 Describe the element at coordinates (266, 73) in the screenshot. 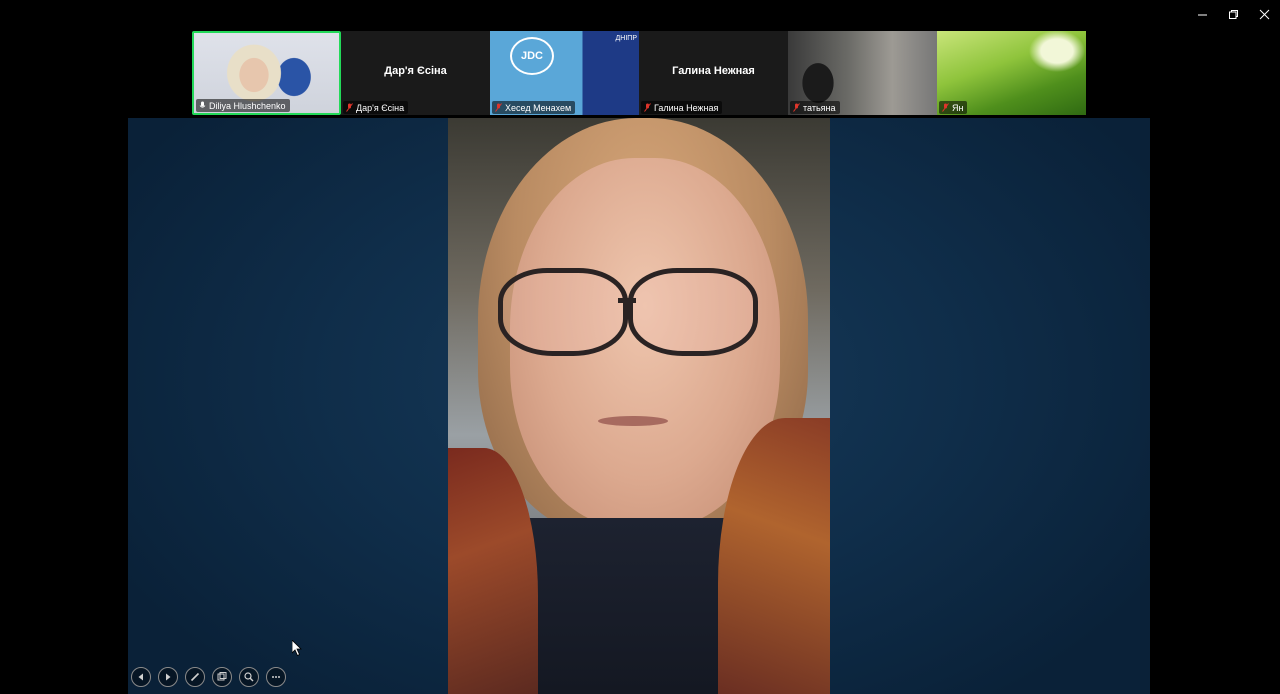

I see `participant-tile-diliya: Diliya Hlushchenko` at that location.